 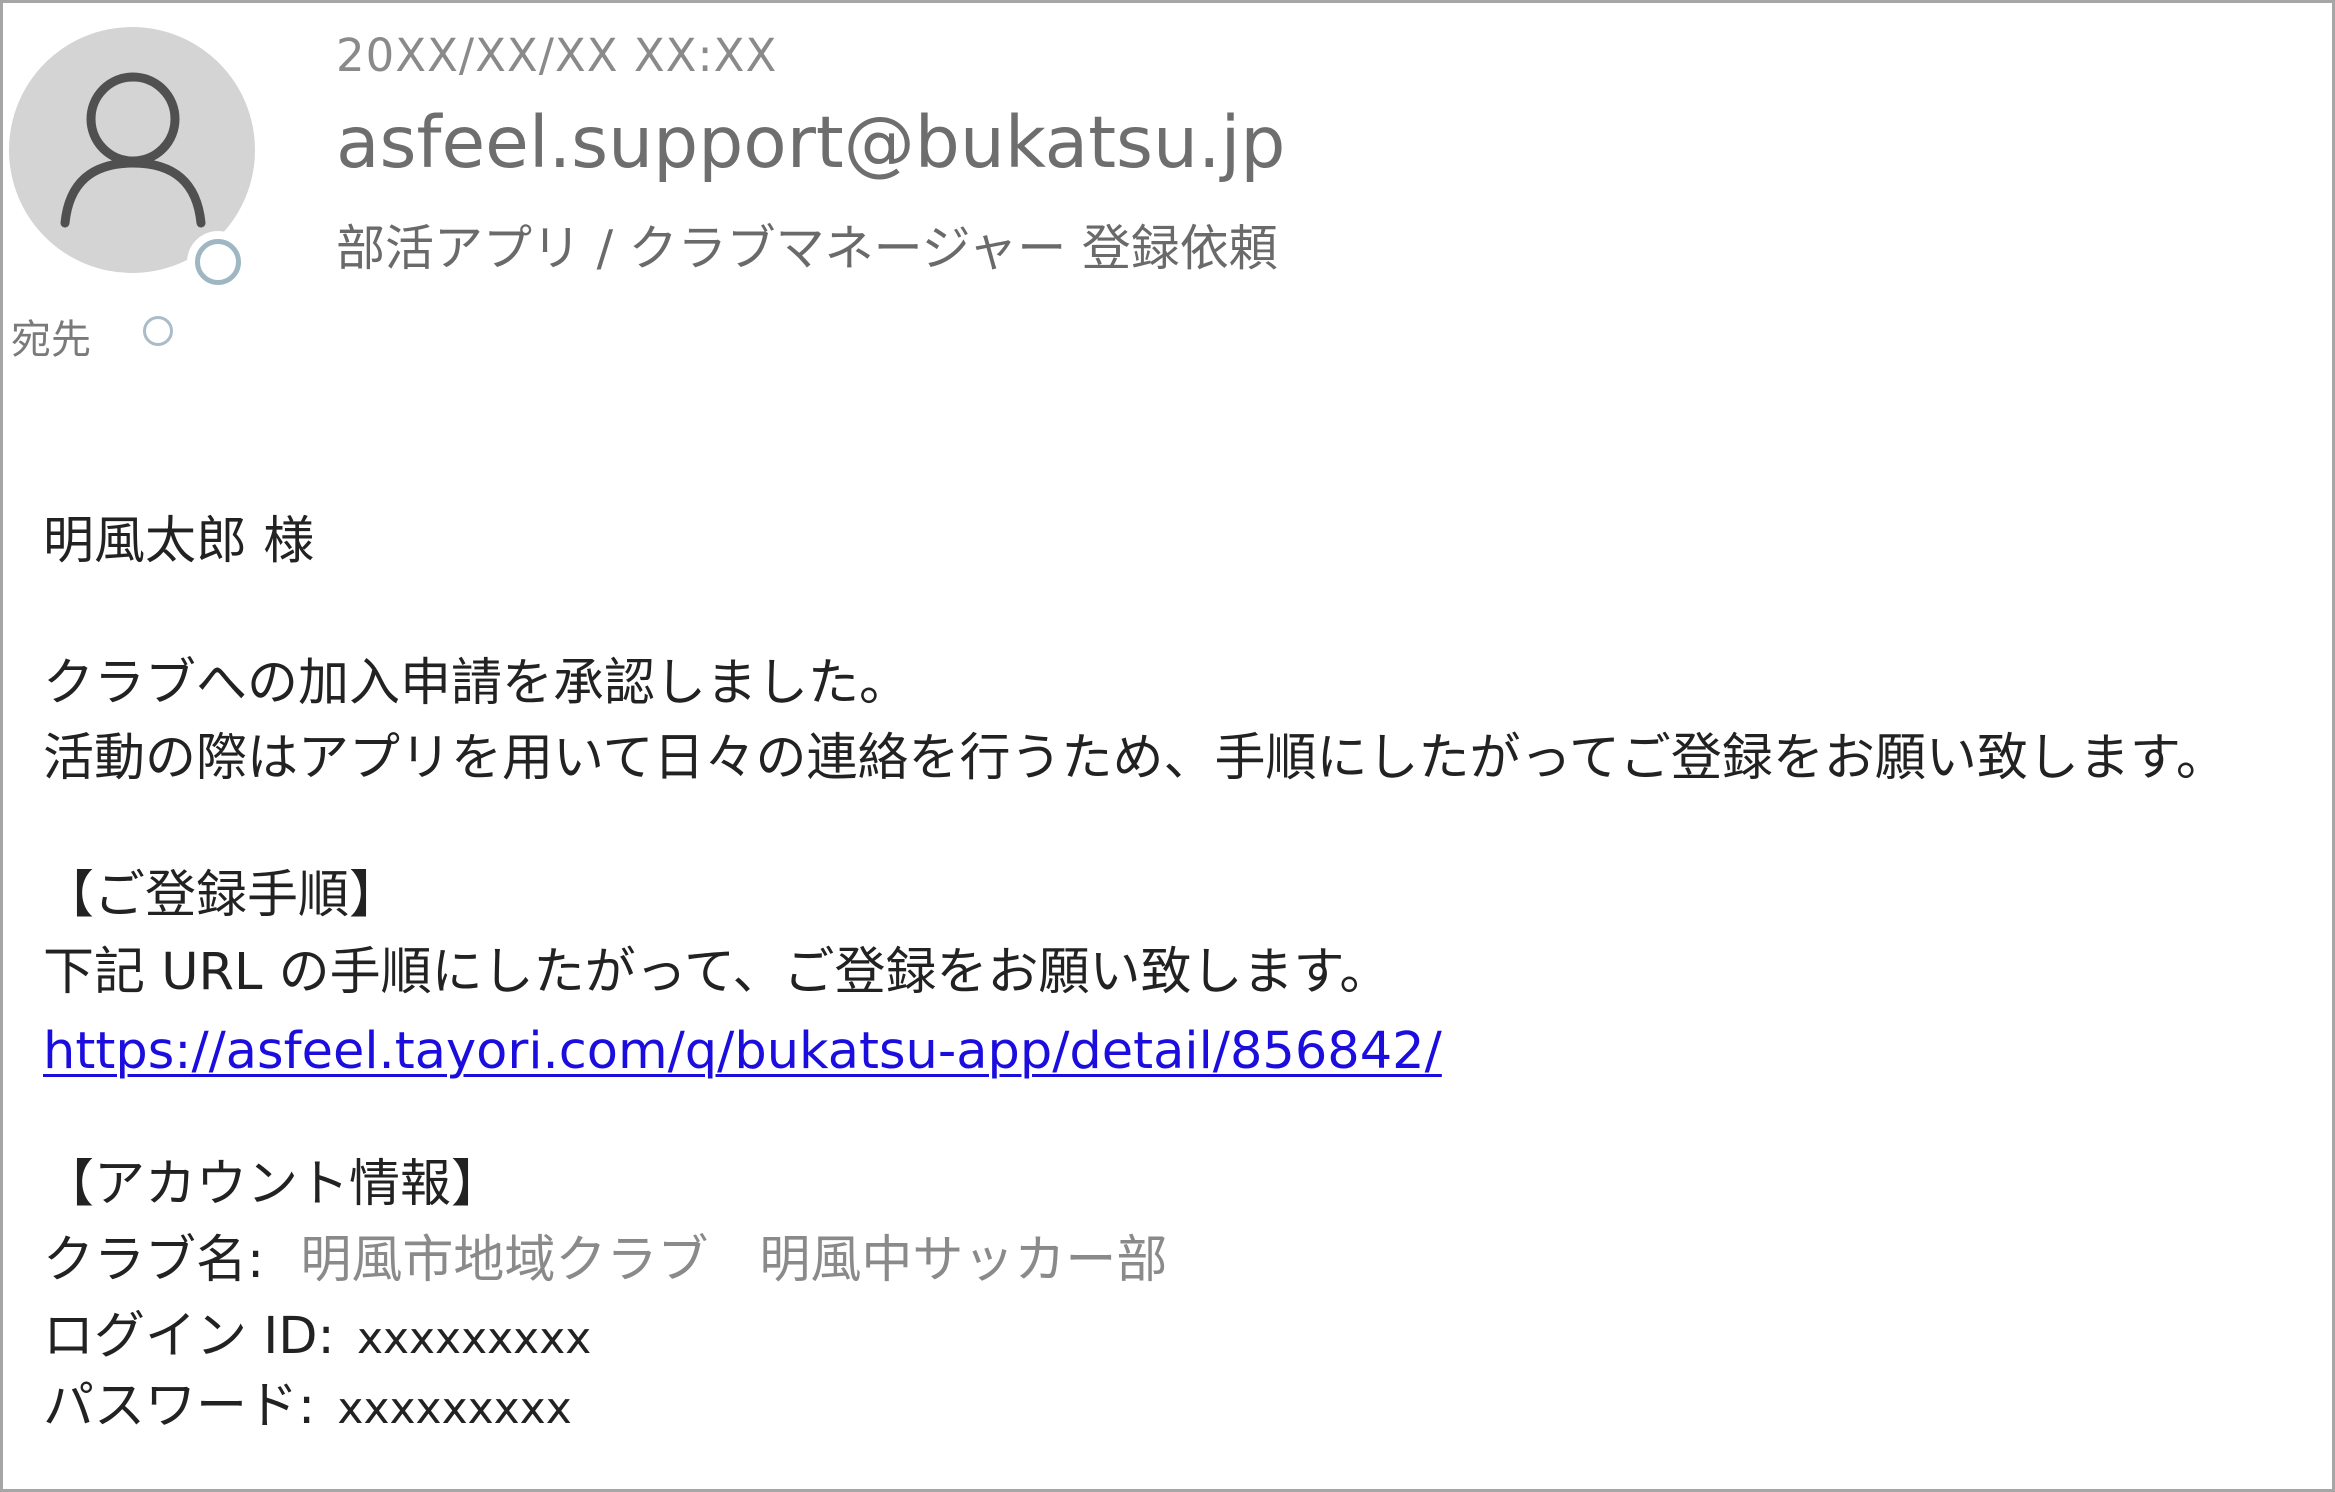 I want to click on presence-status-icon, so click(x=218, y=262).